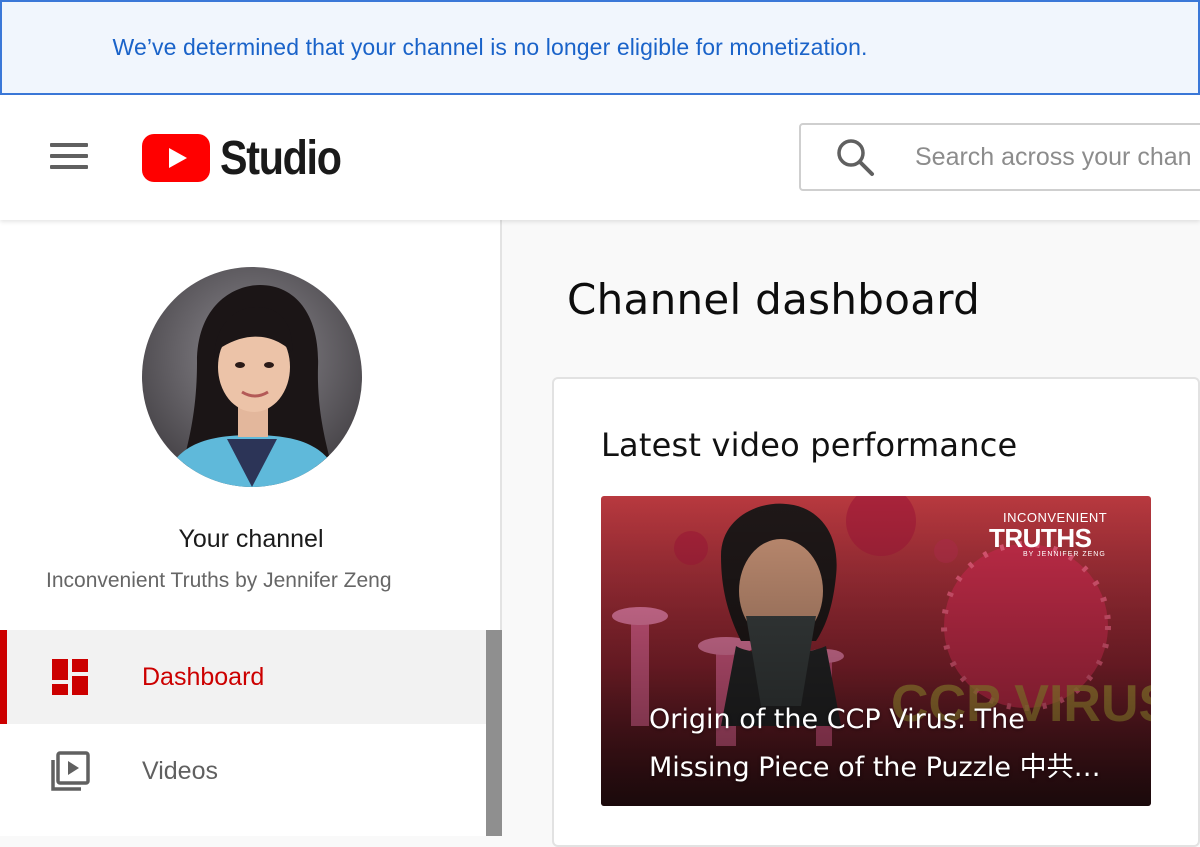 This screenshot has width=1200, height=847. What do you see at coordinates (70, 771) in the screenshot?
I see `video-library-icon` at bounding box center [70, 771].